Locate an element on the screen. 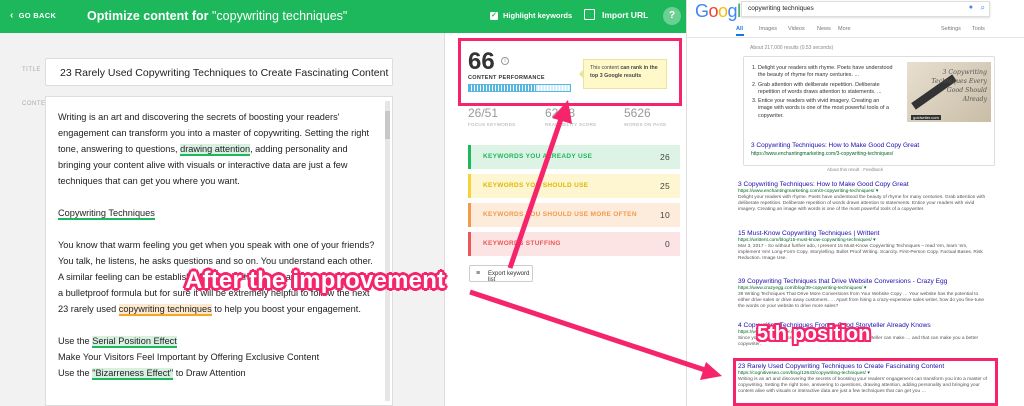 Image resolution: width=1024 pixels, height=406 pixels. chevron-left-icon: ‹ is located at coordinates (12, 15).